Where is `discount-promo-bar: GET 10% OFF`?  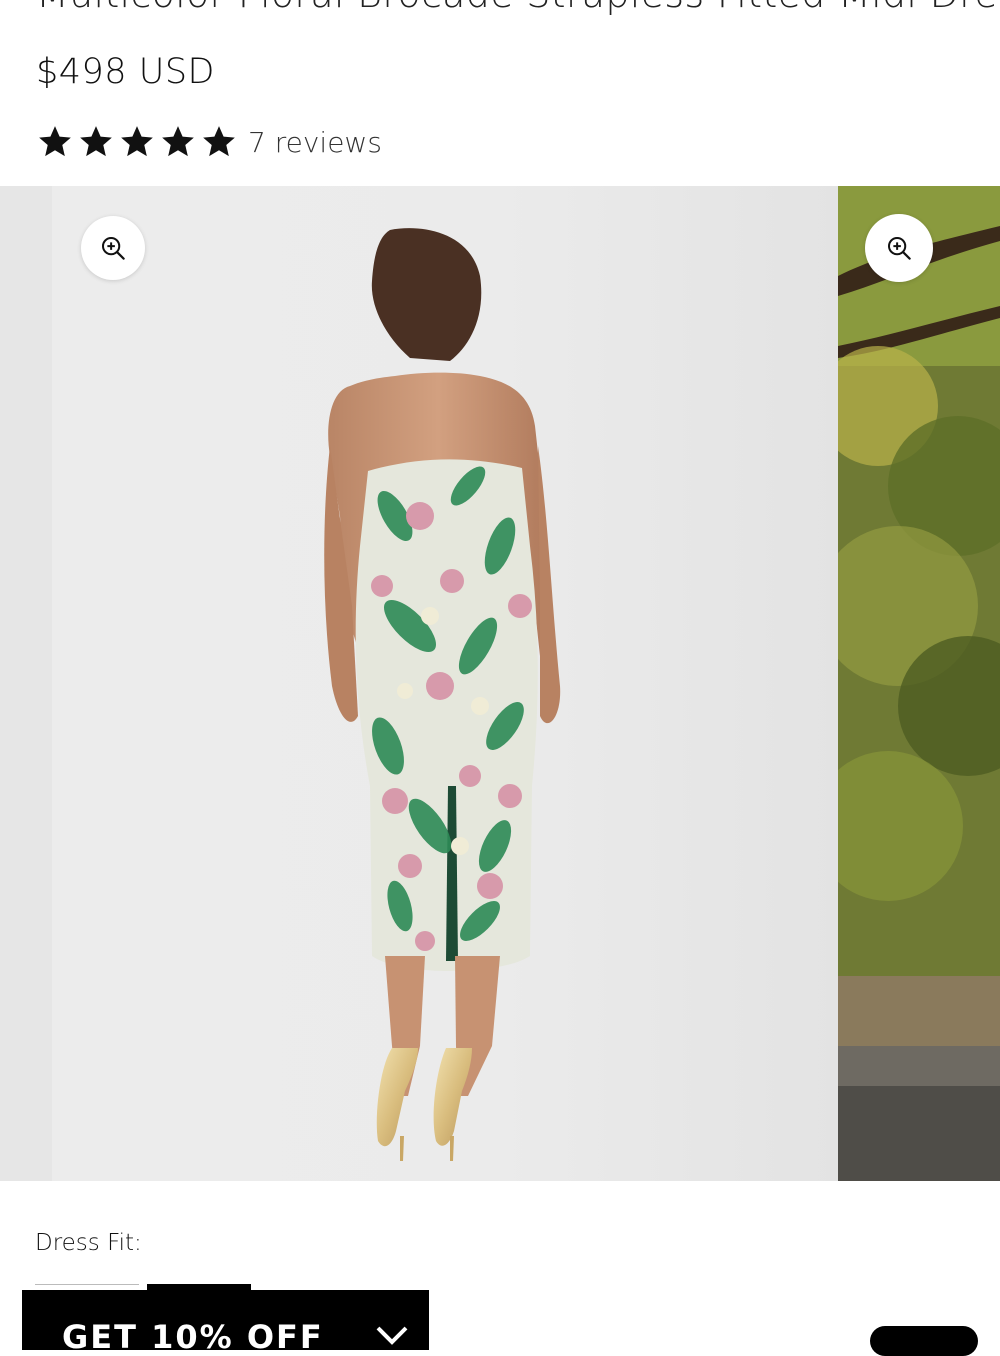
discount-promo-bar: GET 10% OFF is located at coordinates (225, 1320).